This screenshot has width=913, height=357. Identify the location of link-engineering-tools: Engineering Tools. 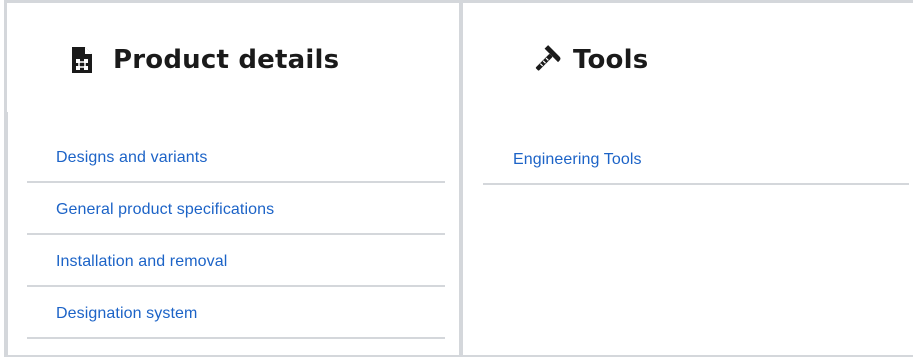
(696, 158).